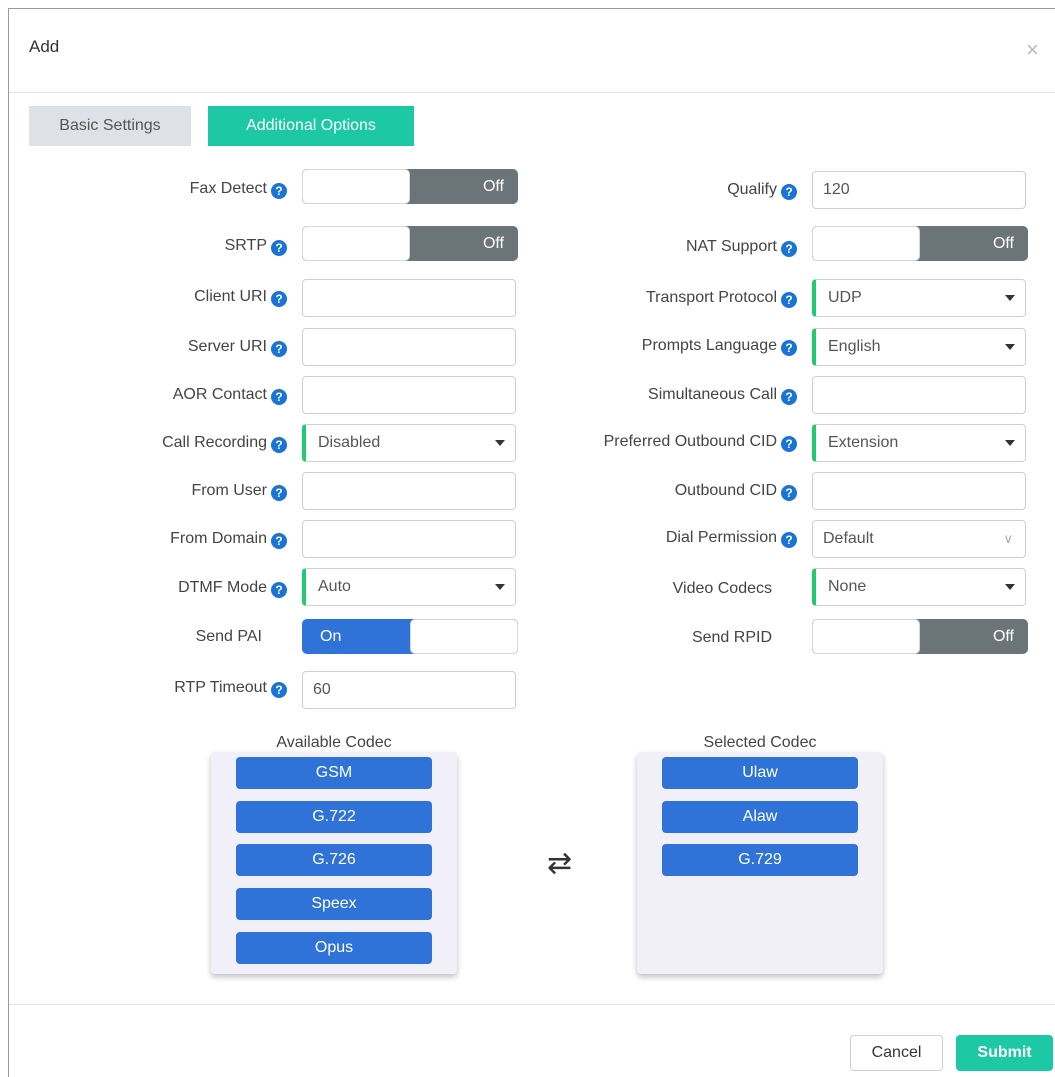 This screenshot has width=1055, height=1077. Describe the element at coordinates (218, 538) in the screenshot. I see `from-domain-label-text: From Domain` at that location.